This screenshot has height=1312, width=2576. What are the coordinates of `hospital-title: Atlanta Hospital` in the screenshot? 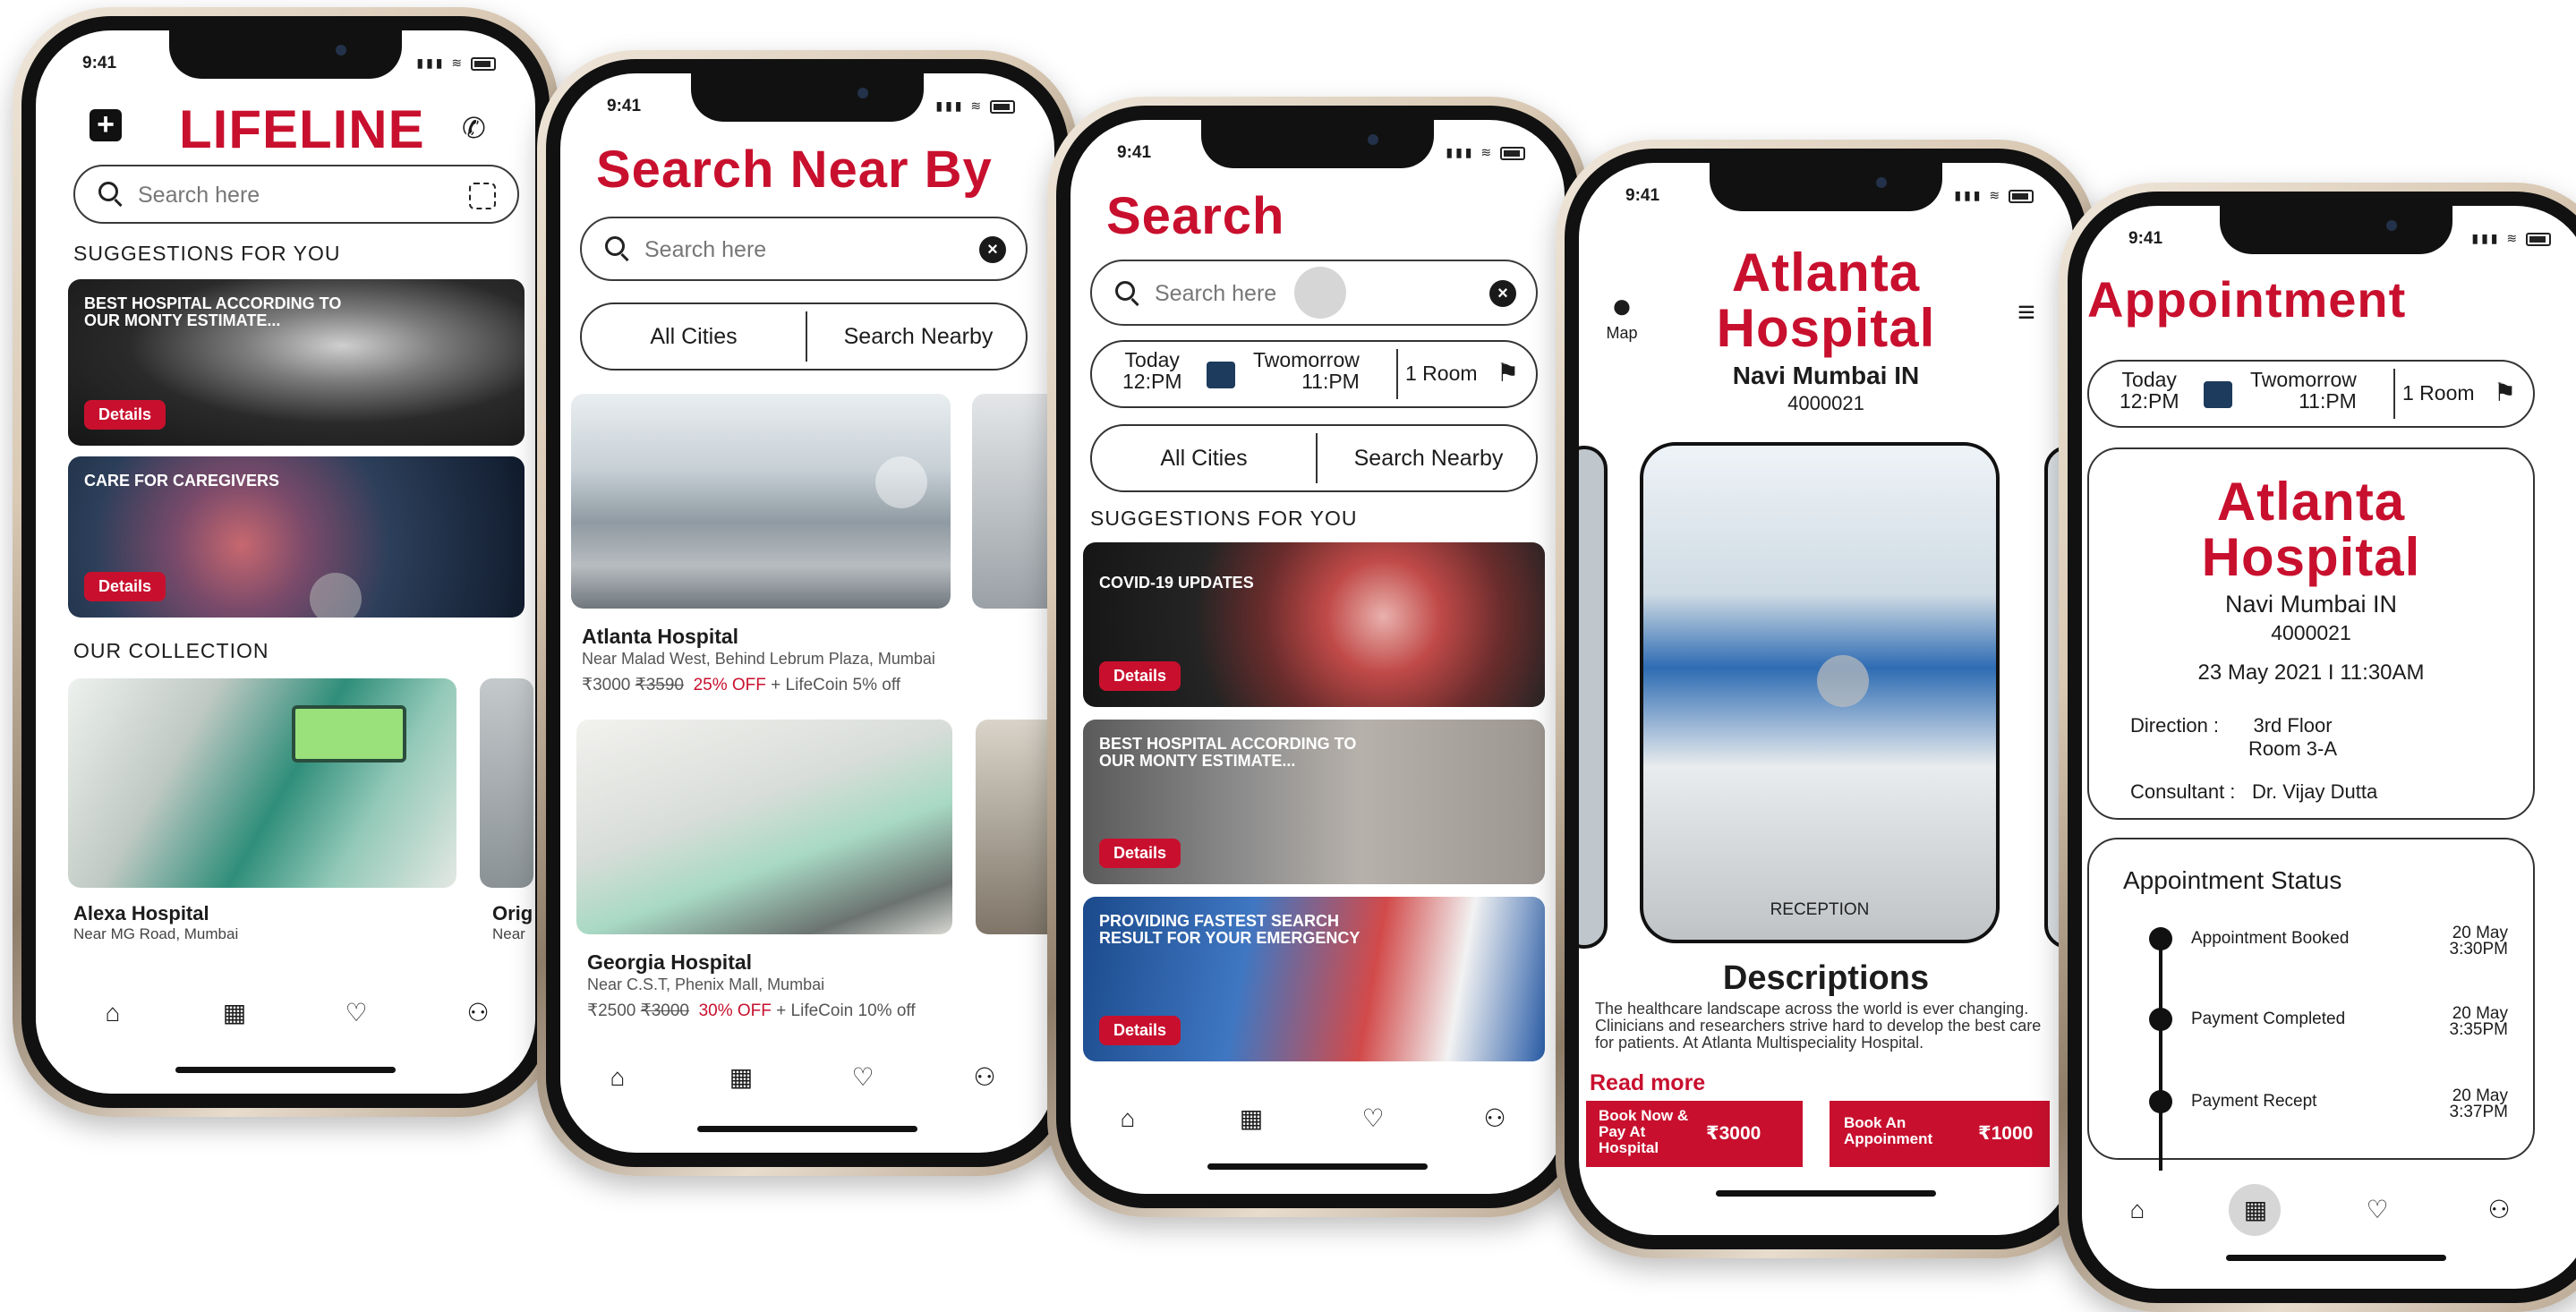 It's located at (1826, 300).